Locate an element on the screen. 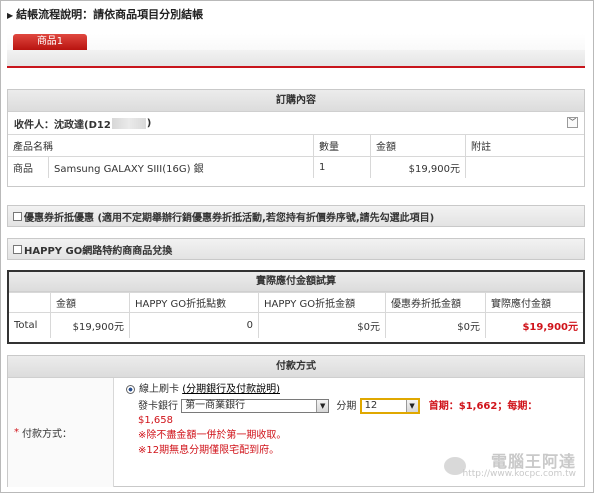 This screenshot has height=493, width=594. item-type: 商品 is located at coordinates (28, 167).